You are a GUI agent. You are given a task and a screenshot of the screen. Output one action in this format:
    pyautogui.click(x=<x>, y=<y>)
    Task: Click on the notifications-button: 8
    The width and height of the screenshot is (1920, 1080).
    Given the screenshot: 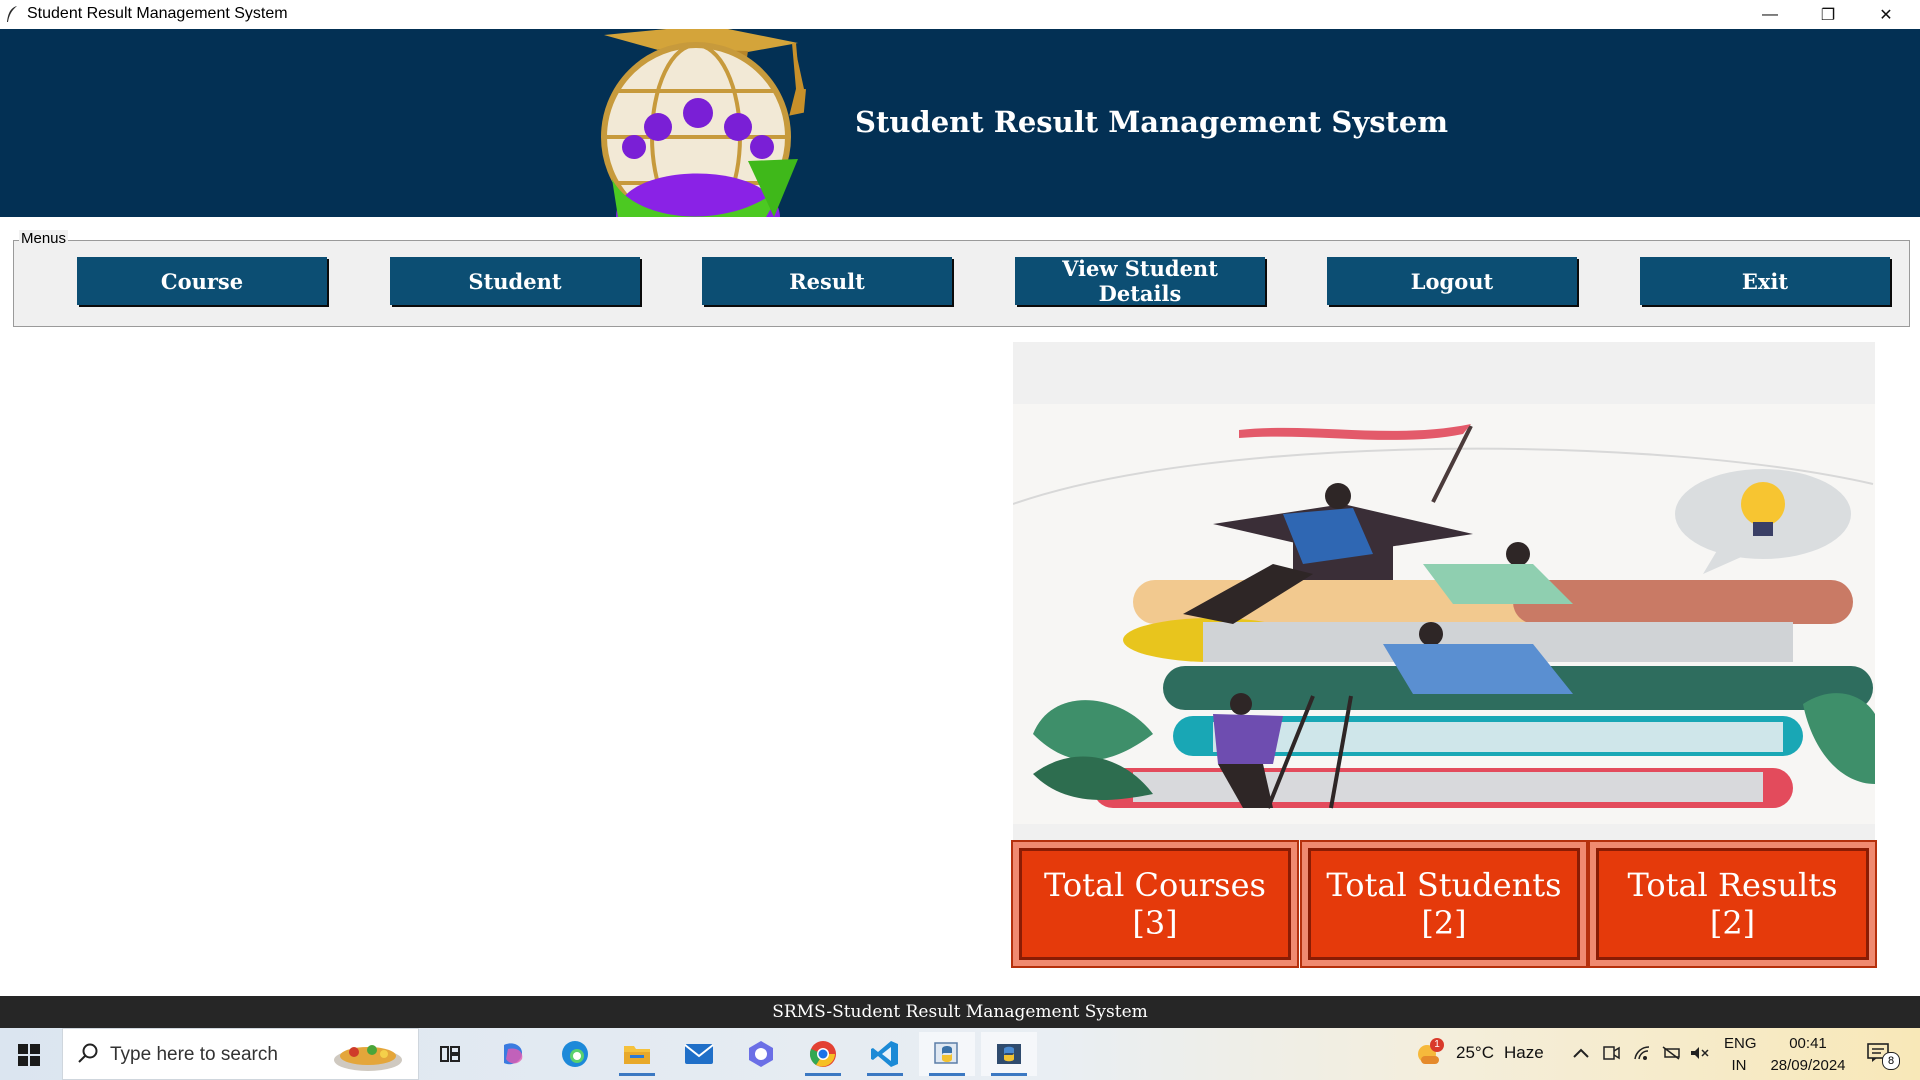 What is the action you would take?
    pyautogui.click(x=1886, y=1056)
    